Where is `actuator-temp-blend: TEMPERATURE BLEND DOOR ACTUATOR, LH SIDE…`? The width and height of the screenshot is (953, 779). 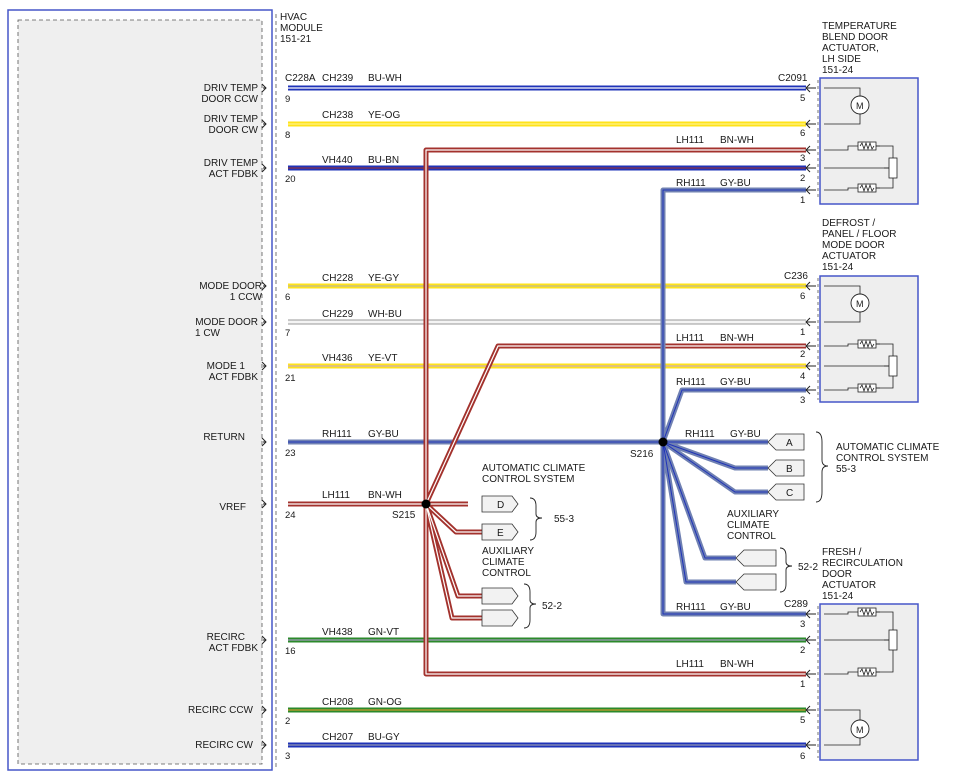 actuator-temp-blend: TEMPERATURE BLEND DOOR ACTUATOR, LH SIDE… is located at coordinates (848, 113).